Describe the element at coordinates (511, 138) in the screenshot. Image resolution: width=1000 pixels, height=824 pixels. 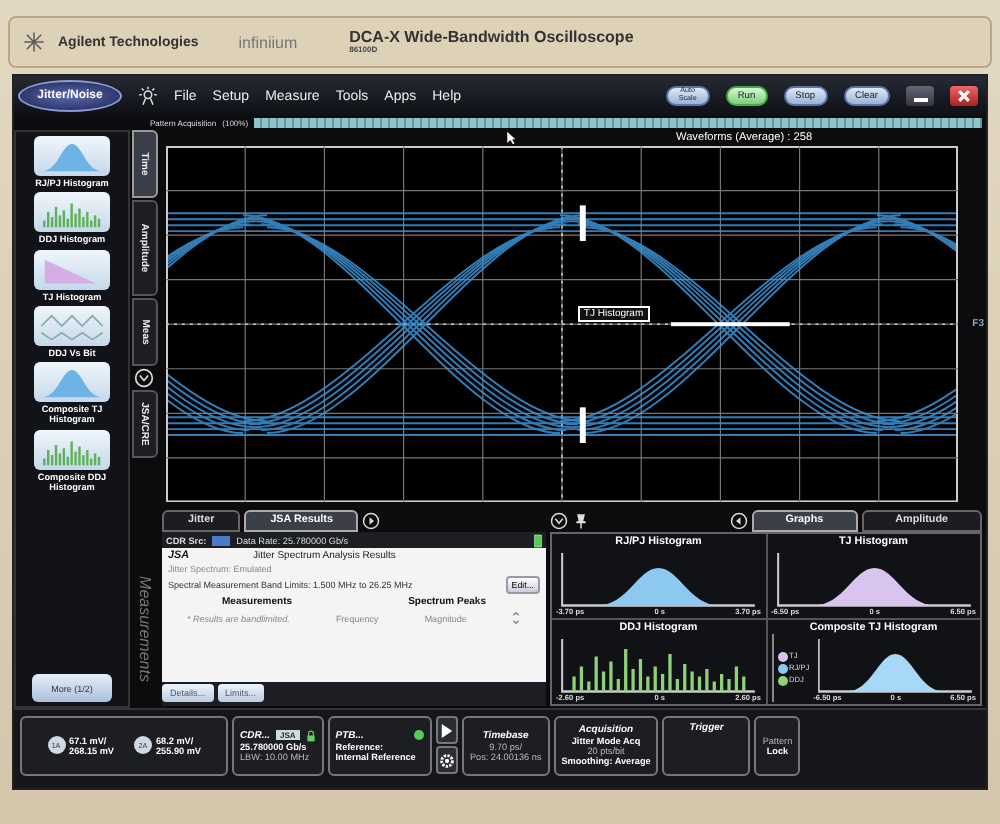
I see `pointer-icon` at that location.